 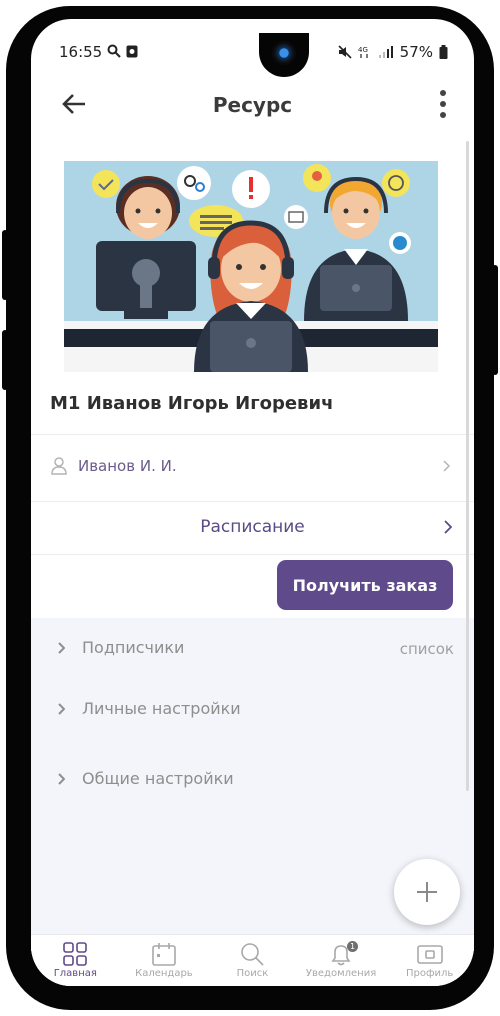 I want to click on plus-icon, so click(x=427, y=892).